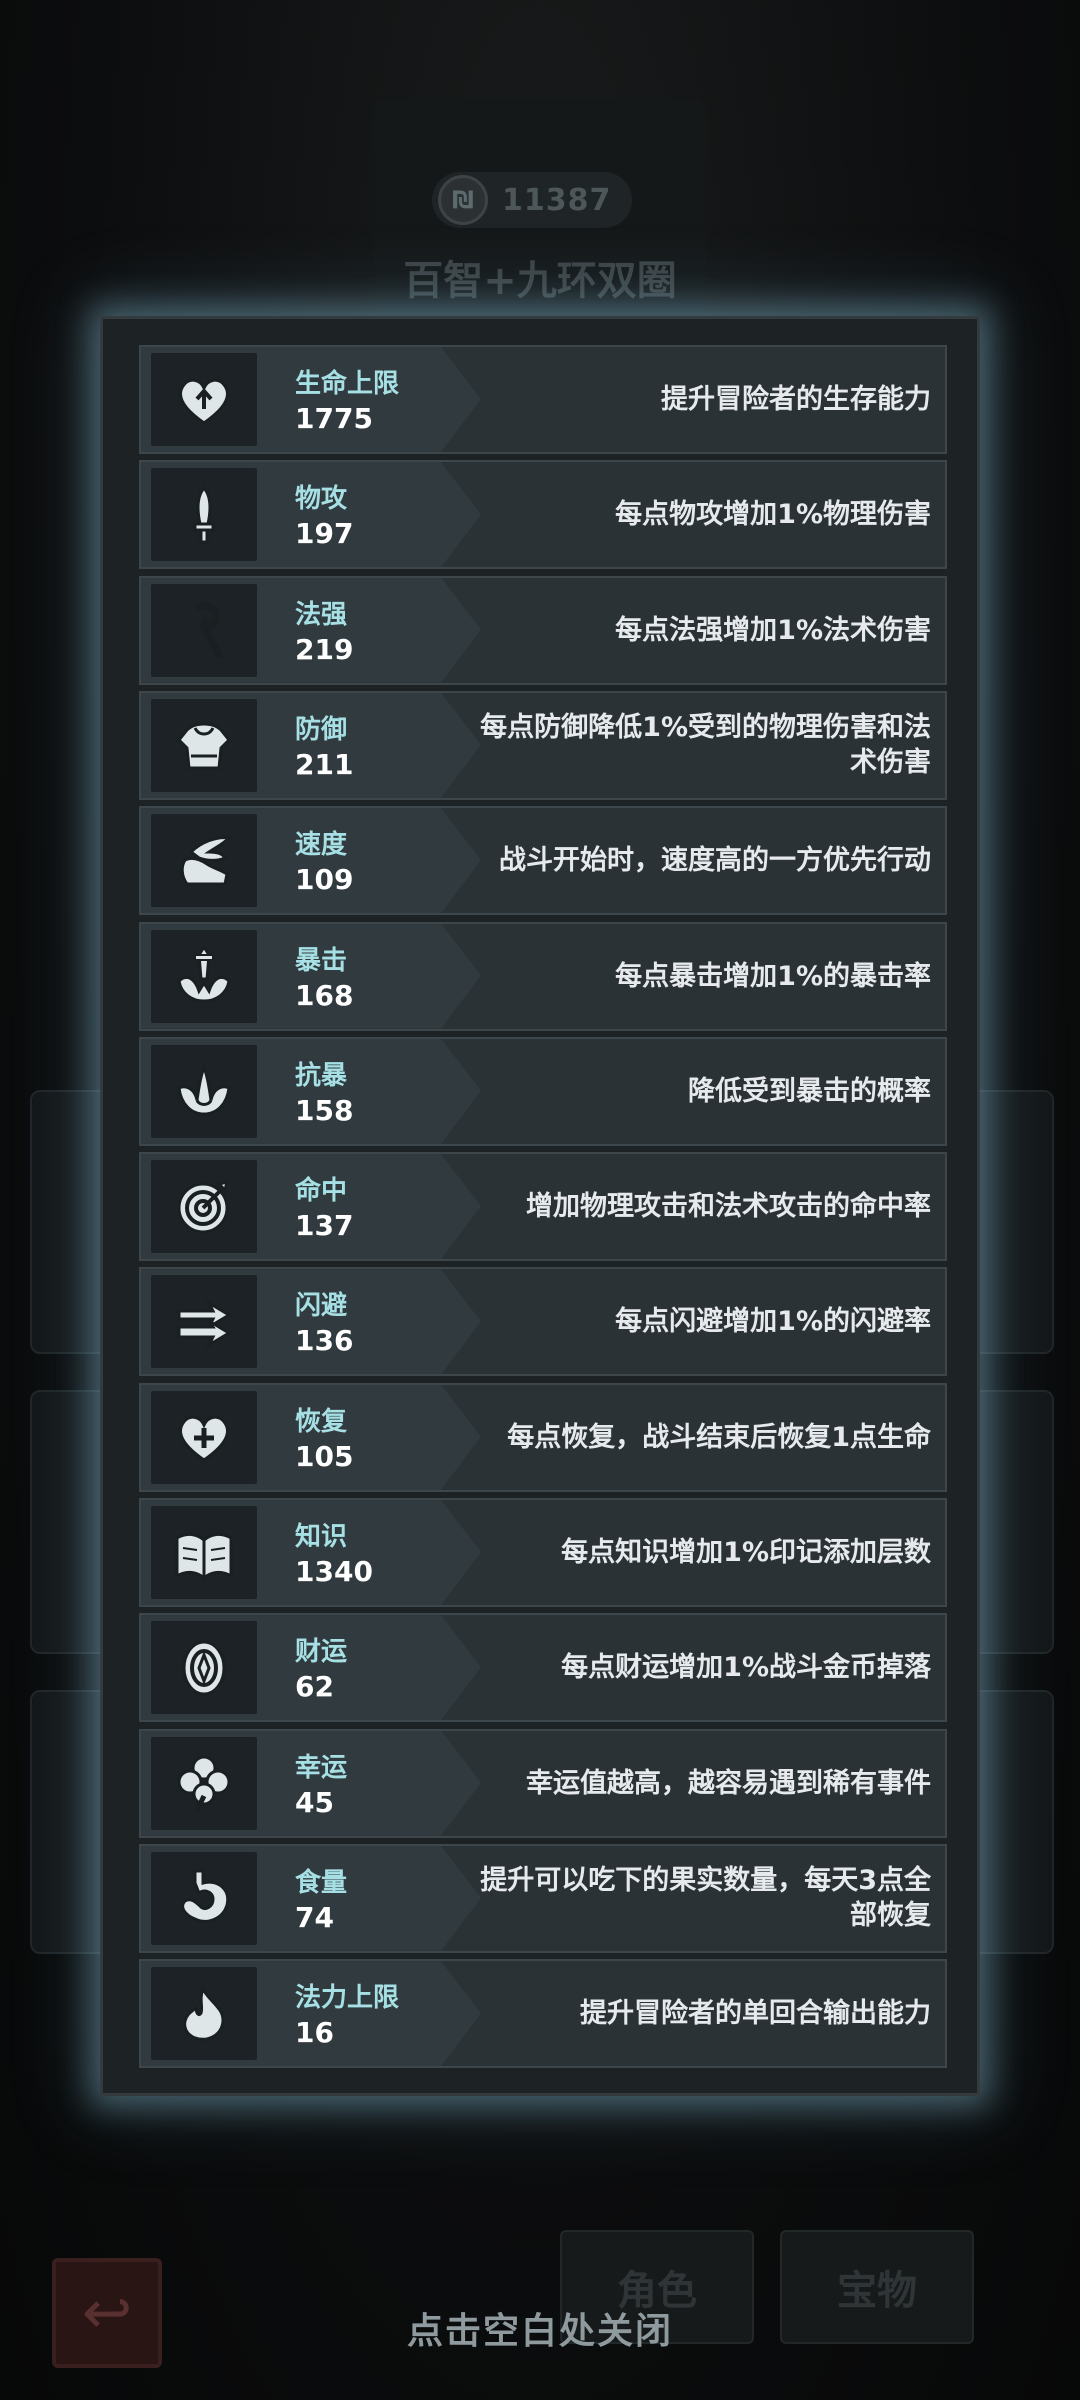 The width and height of the screenshot is (1080, 2400). I want to click on stat-row: 食量 74 提升可以吃下的果实数量，每天3点全部恢复, so click(543, 1898).